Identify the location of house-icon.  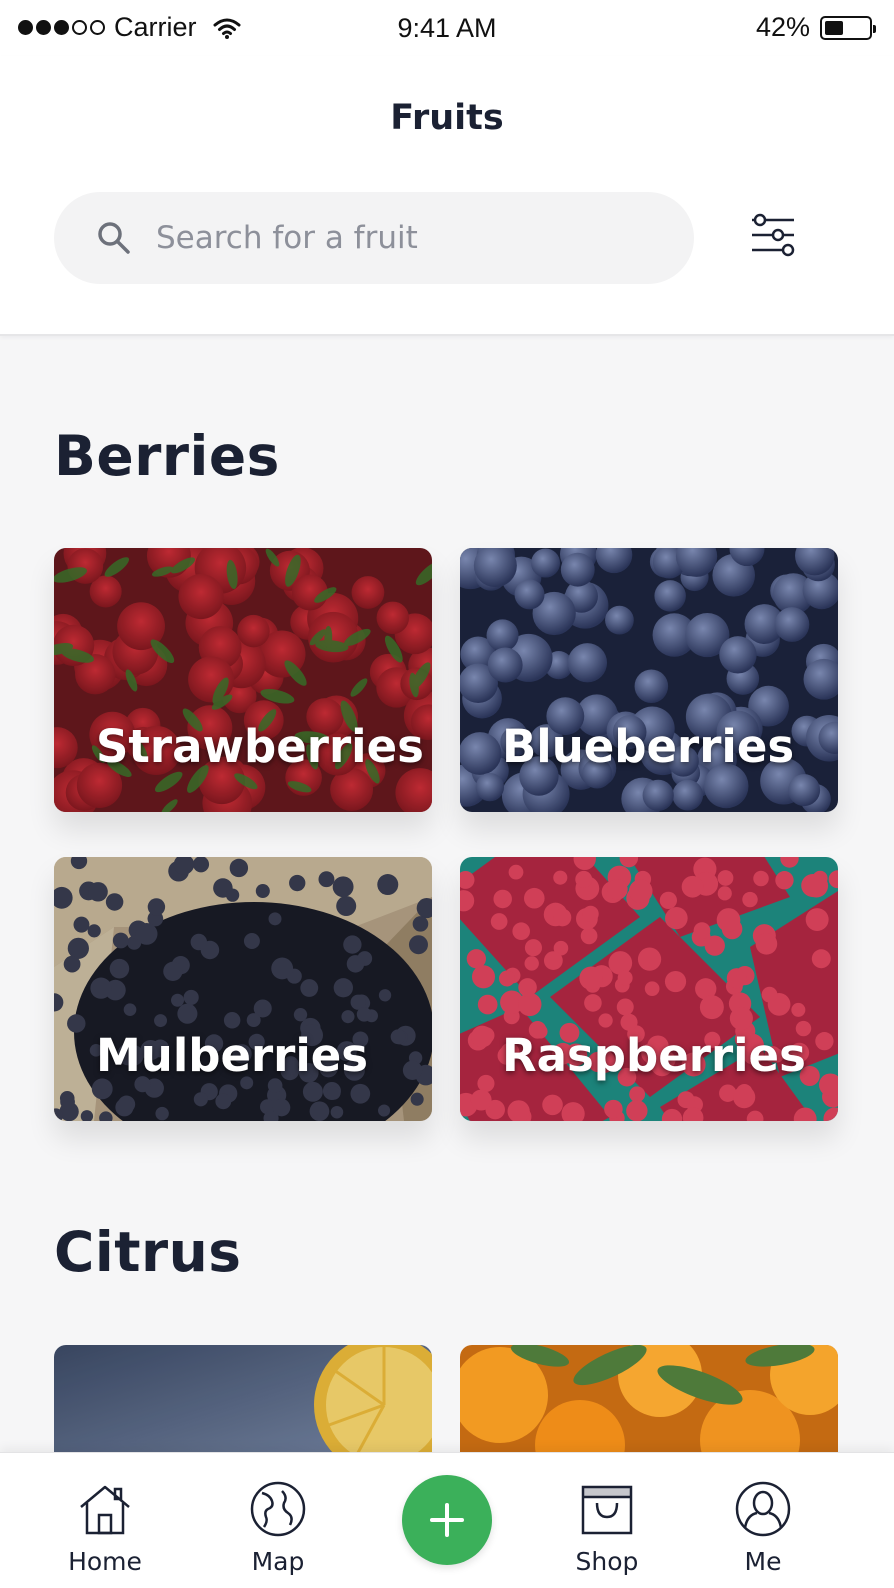
(105, 1510).